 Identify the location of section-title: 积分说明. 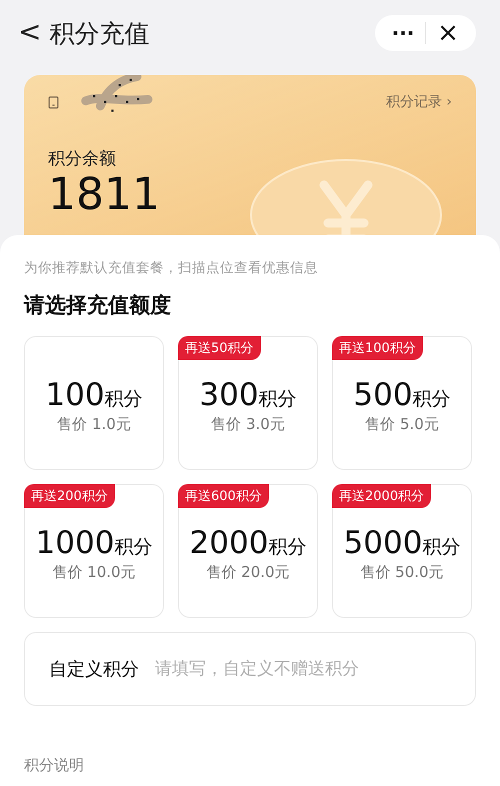
(54, 765).